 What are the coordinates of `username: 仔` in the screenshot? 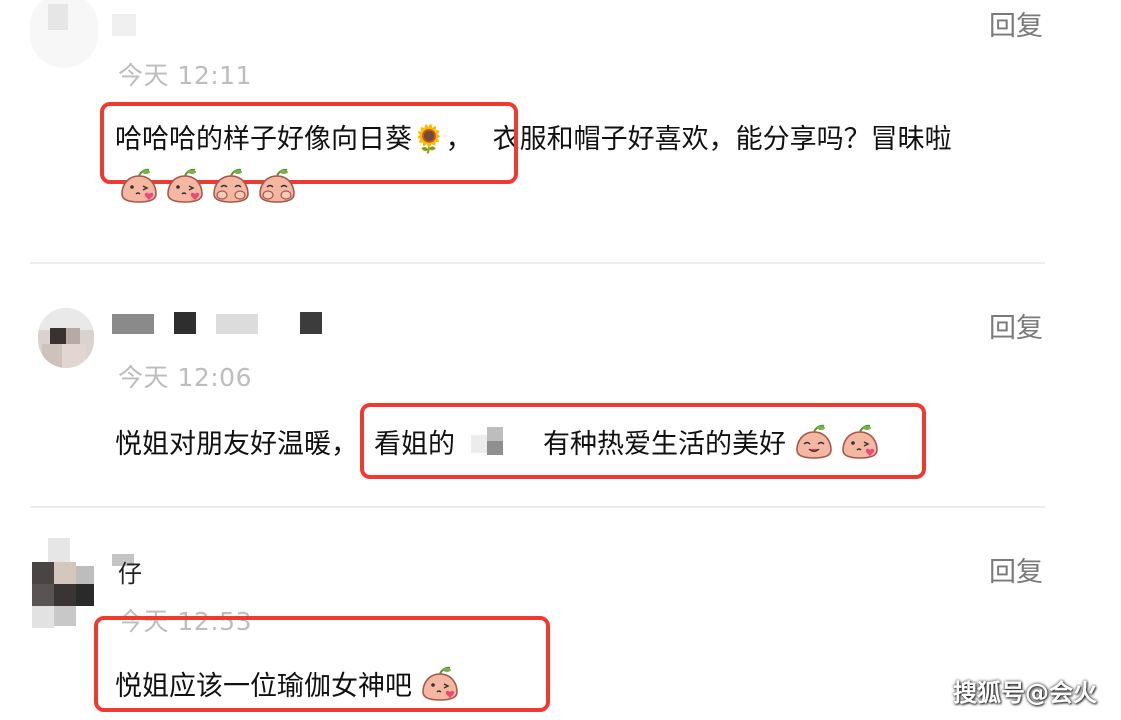 It's located at (142, 570).